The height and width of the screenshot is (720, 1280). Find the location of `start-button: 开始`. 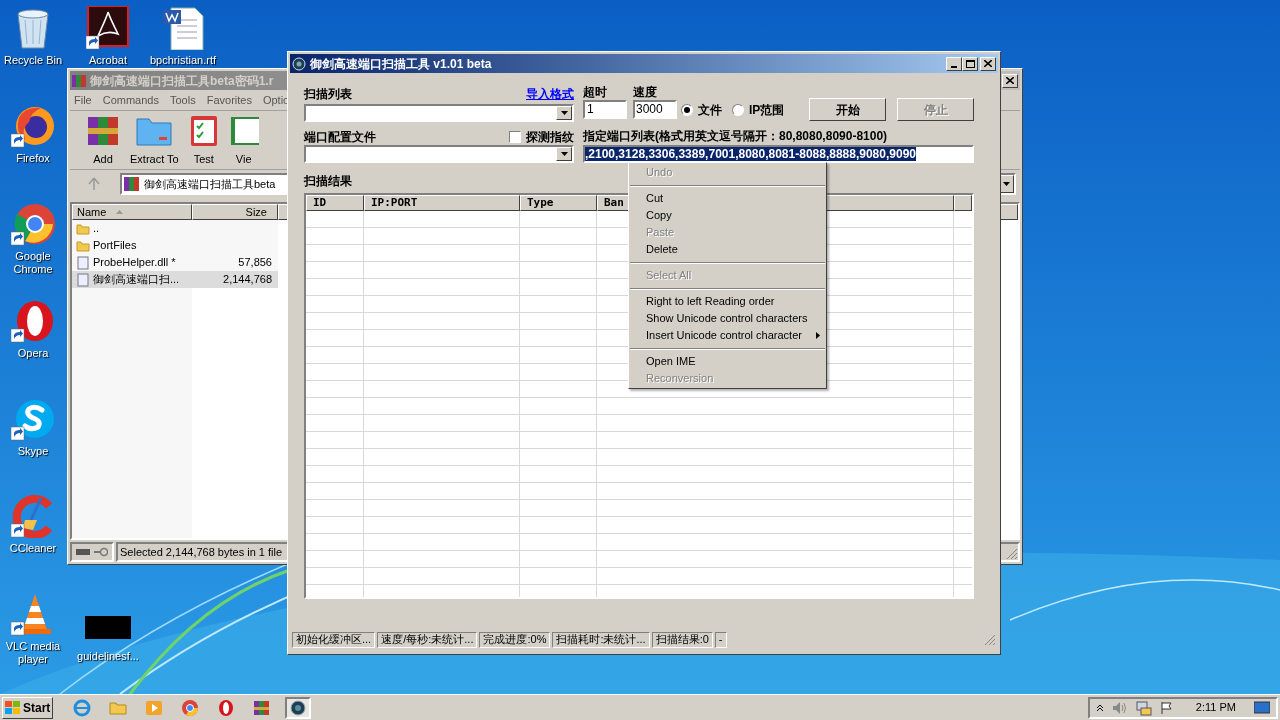

start-button: 开始 is located at coordinates (847, 109).